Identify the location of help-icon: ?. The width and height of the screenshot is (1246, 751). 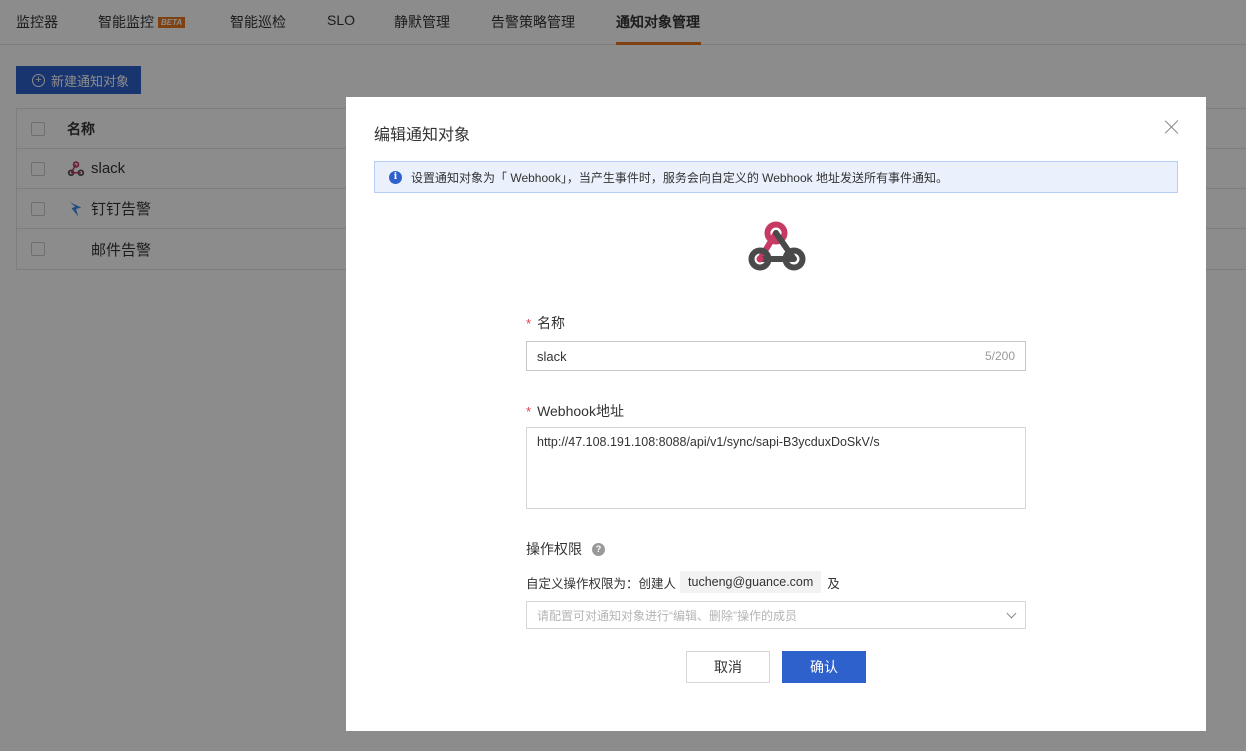
(598, 549).